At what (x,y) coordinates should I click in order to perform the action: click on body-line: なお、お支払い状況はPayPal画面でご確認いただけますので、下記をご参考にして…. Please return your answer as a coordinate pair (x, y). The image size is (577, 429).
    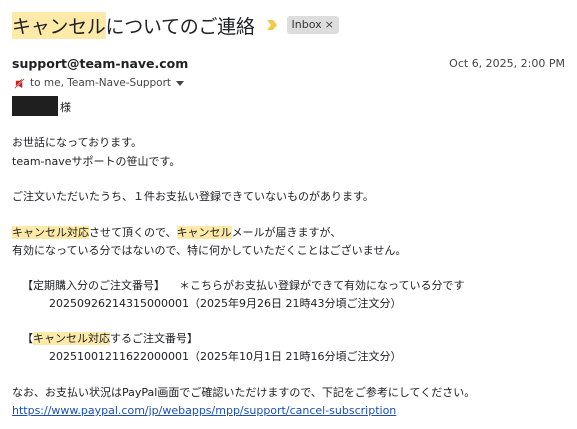
    Looking at the image, I should click on (244, 392).